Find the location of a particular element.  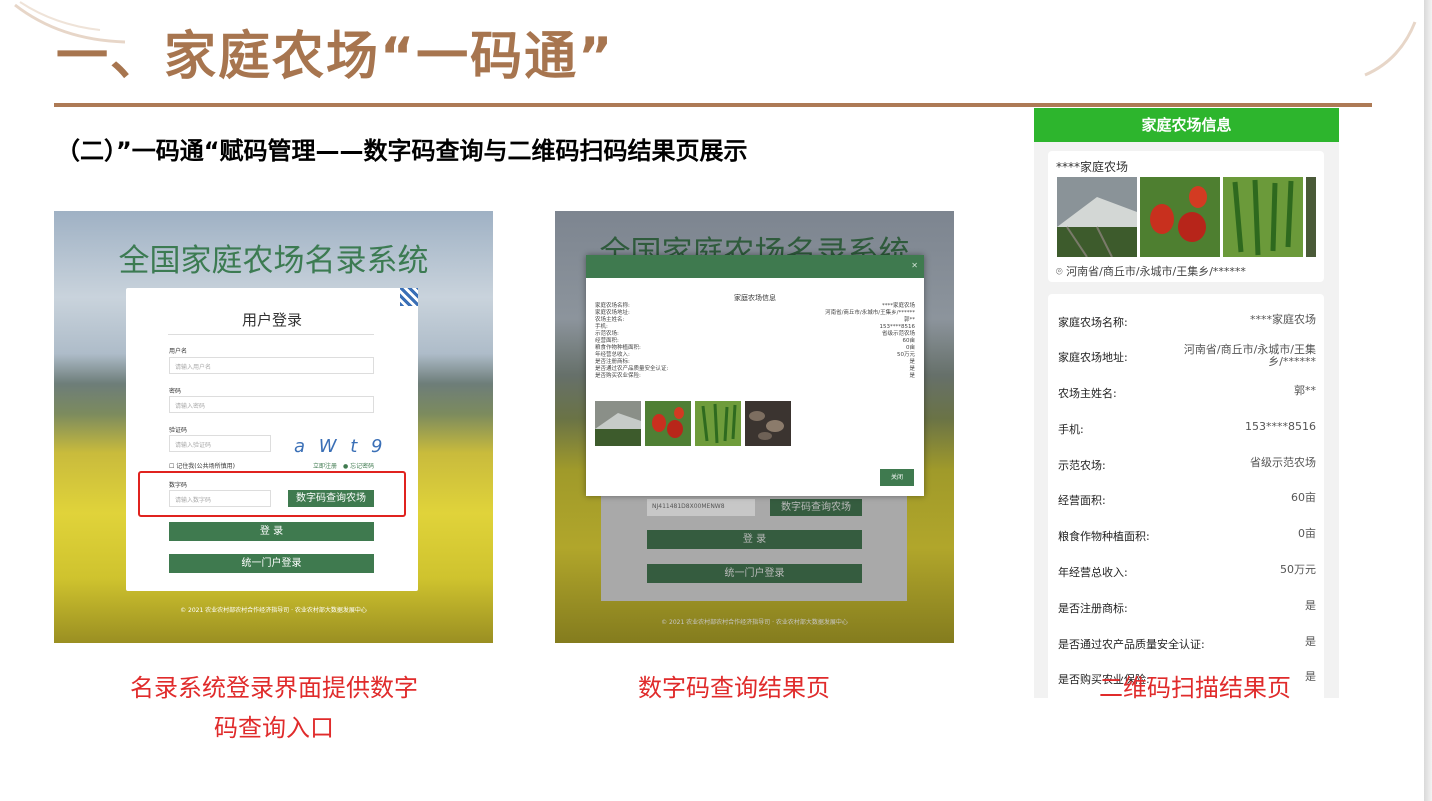

login-button: 登 录 is located at coordinates (271, 531).